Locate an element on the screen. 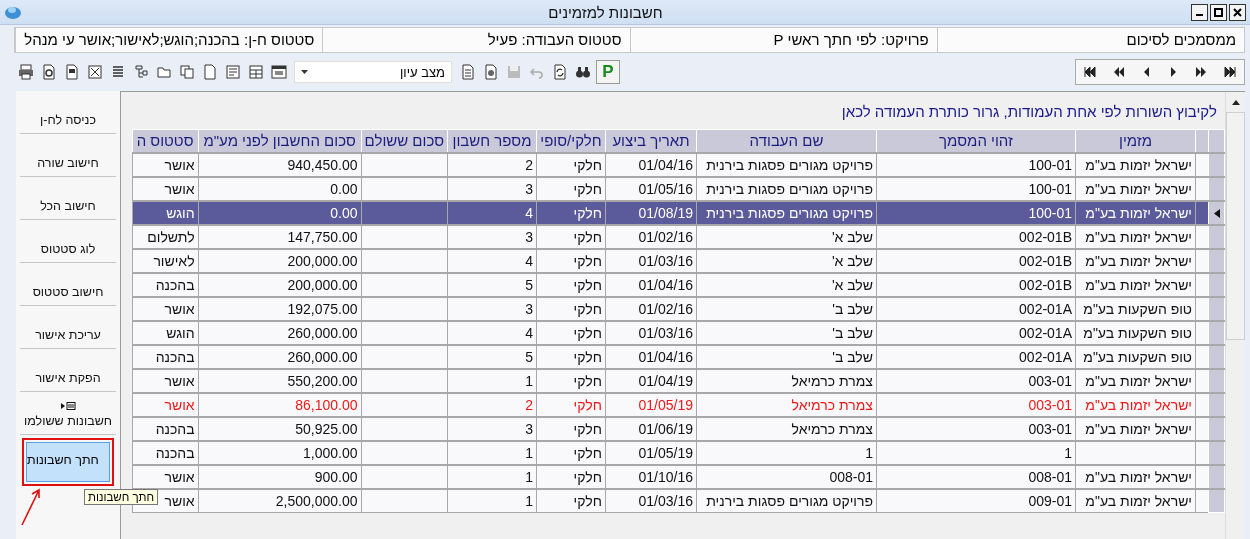 Image resolution: width=1250 pixels, height=539 pixels. spreadsheet-icon is located at coordinates (94, 72).